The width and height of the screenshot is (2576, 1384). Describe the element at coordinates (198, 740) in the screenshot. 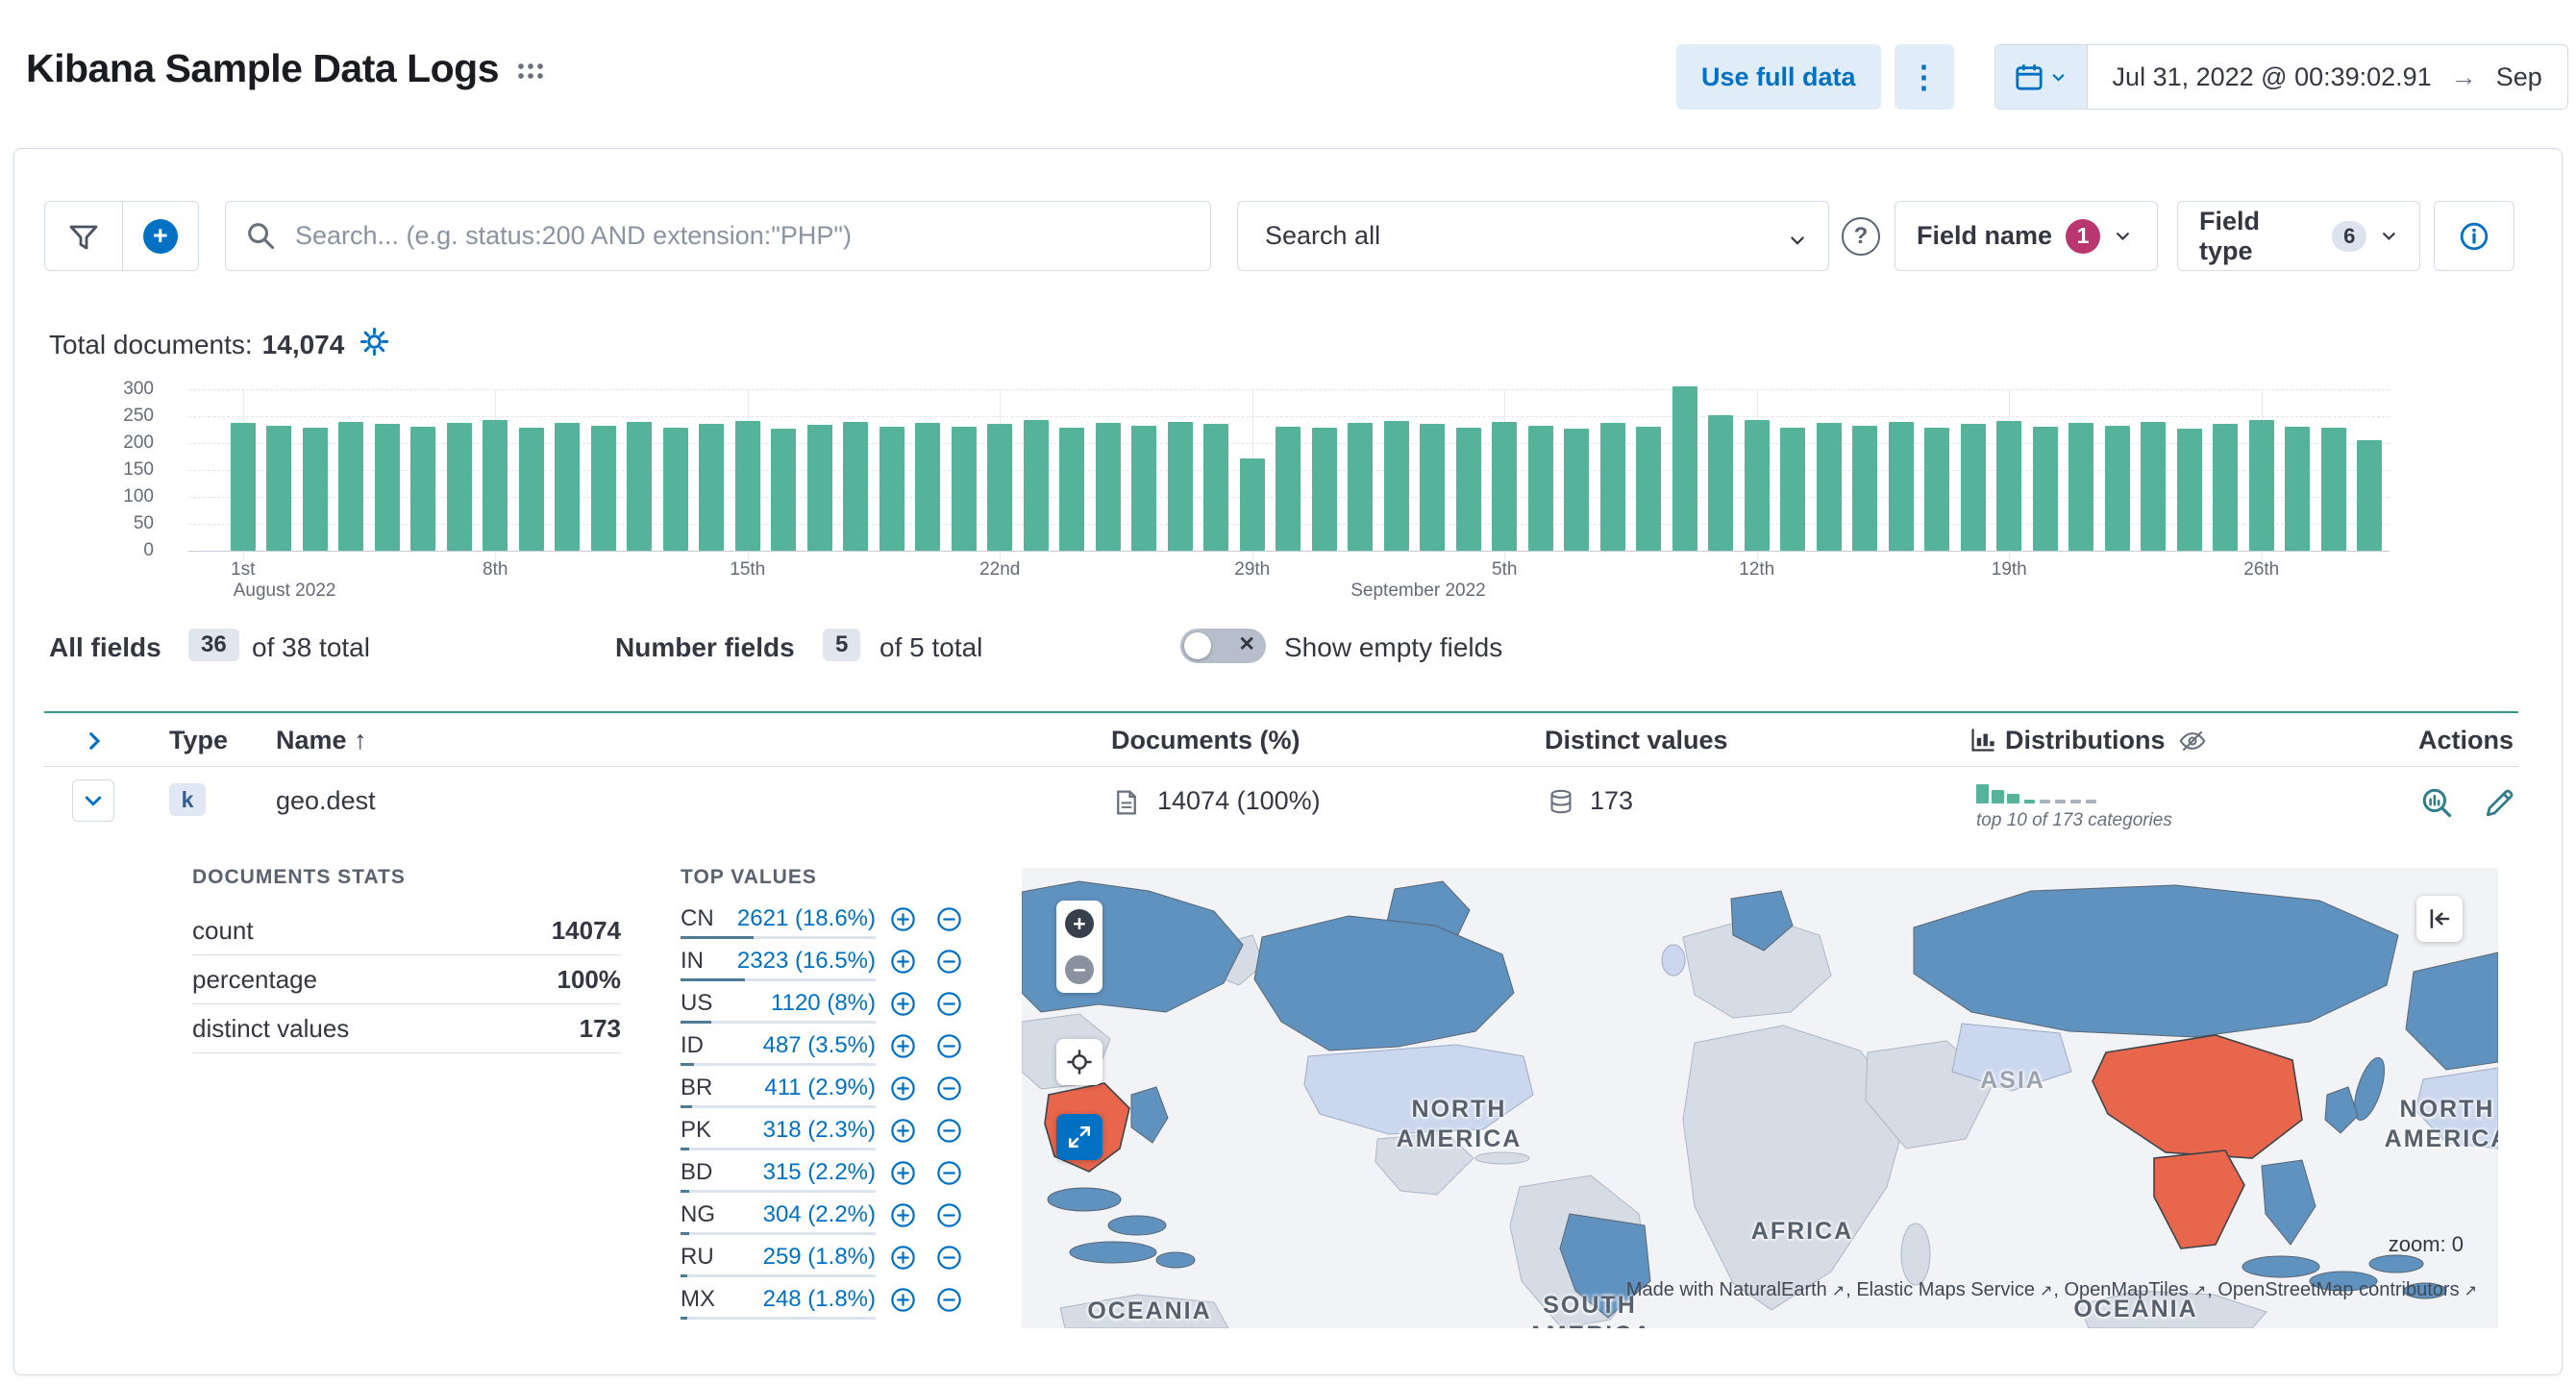

I see `column-header-type: Type` at that location.